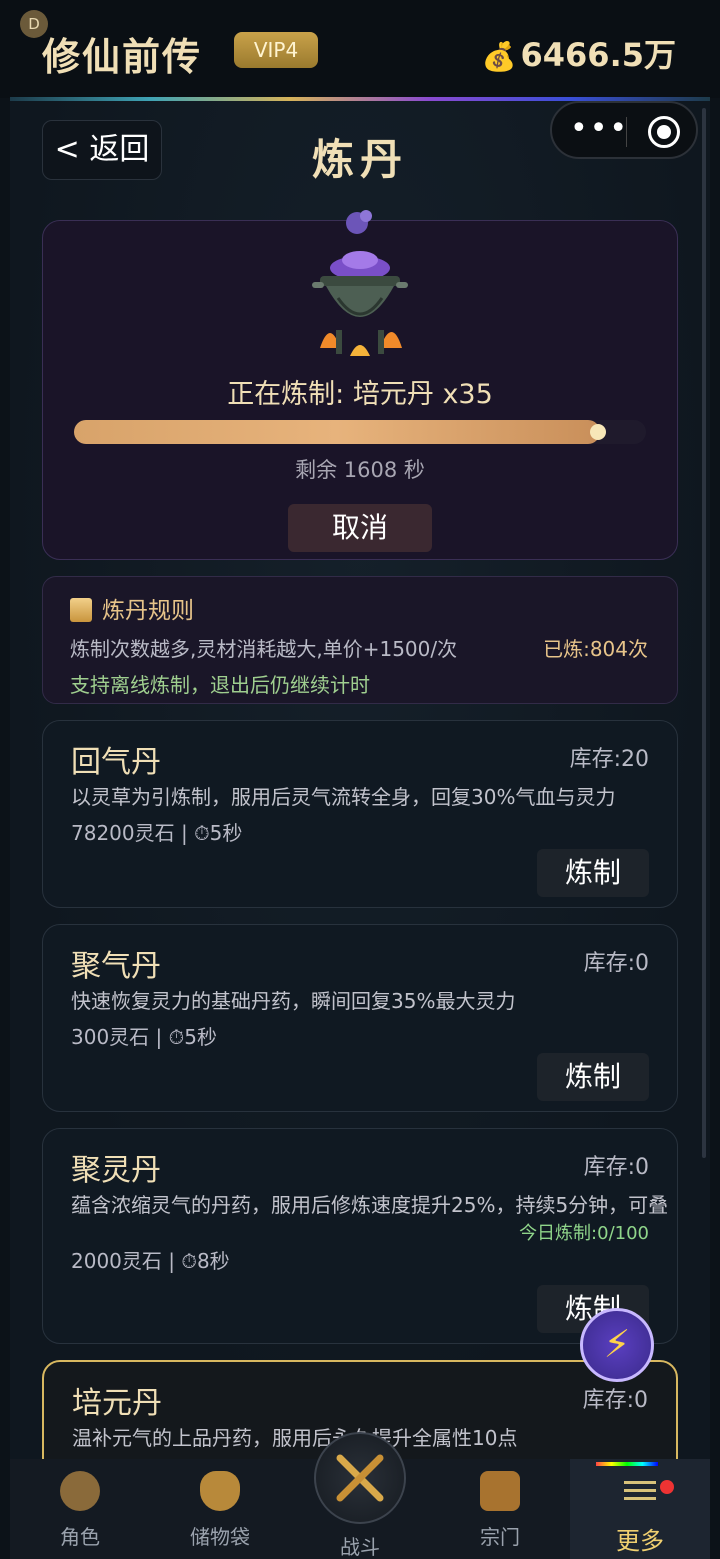 The image size is (720, 1559). What do you see at coordinates (598, 432) in the screenshot?
I see `progress-knob` at bounding box center [598, 432].